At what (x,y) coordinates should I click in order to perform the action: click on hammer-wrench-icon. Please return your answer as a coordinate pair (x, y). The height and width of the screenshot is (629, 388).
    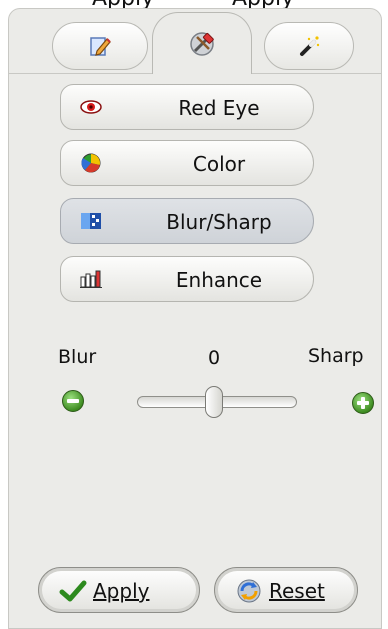
    Looking at the image, I should click on (202, 43).